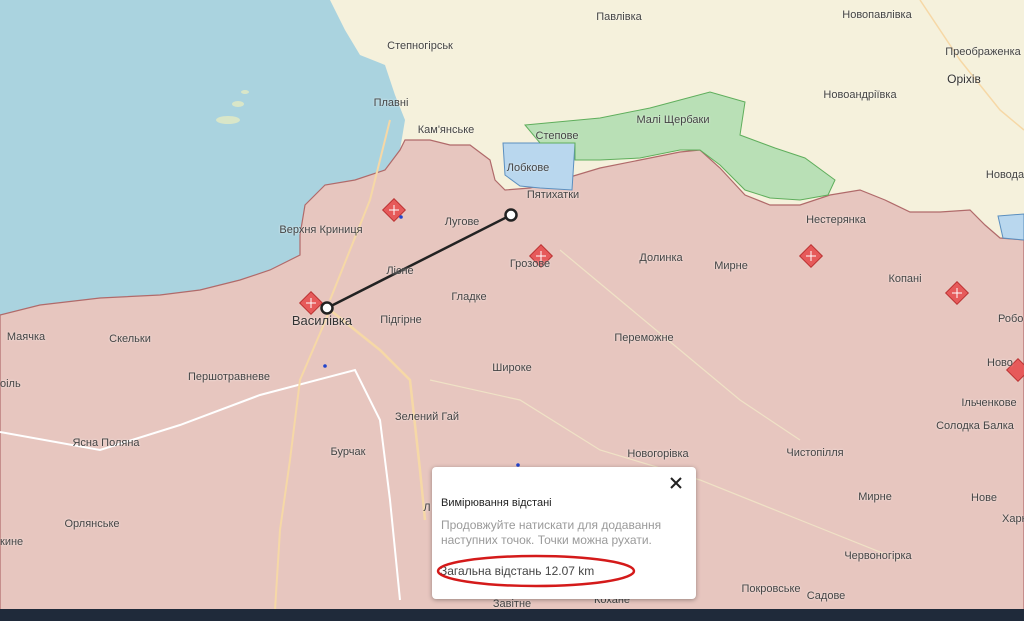 The width and height of the screenshot is (1024, 621). Describe the element at coordinates (229, 377) in the screenshot. I see `place-label: Першотравневе` at that location.